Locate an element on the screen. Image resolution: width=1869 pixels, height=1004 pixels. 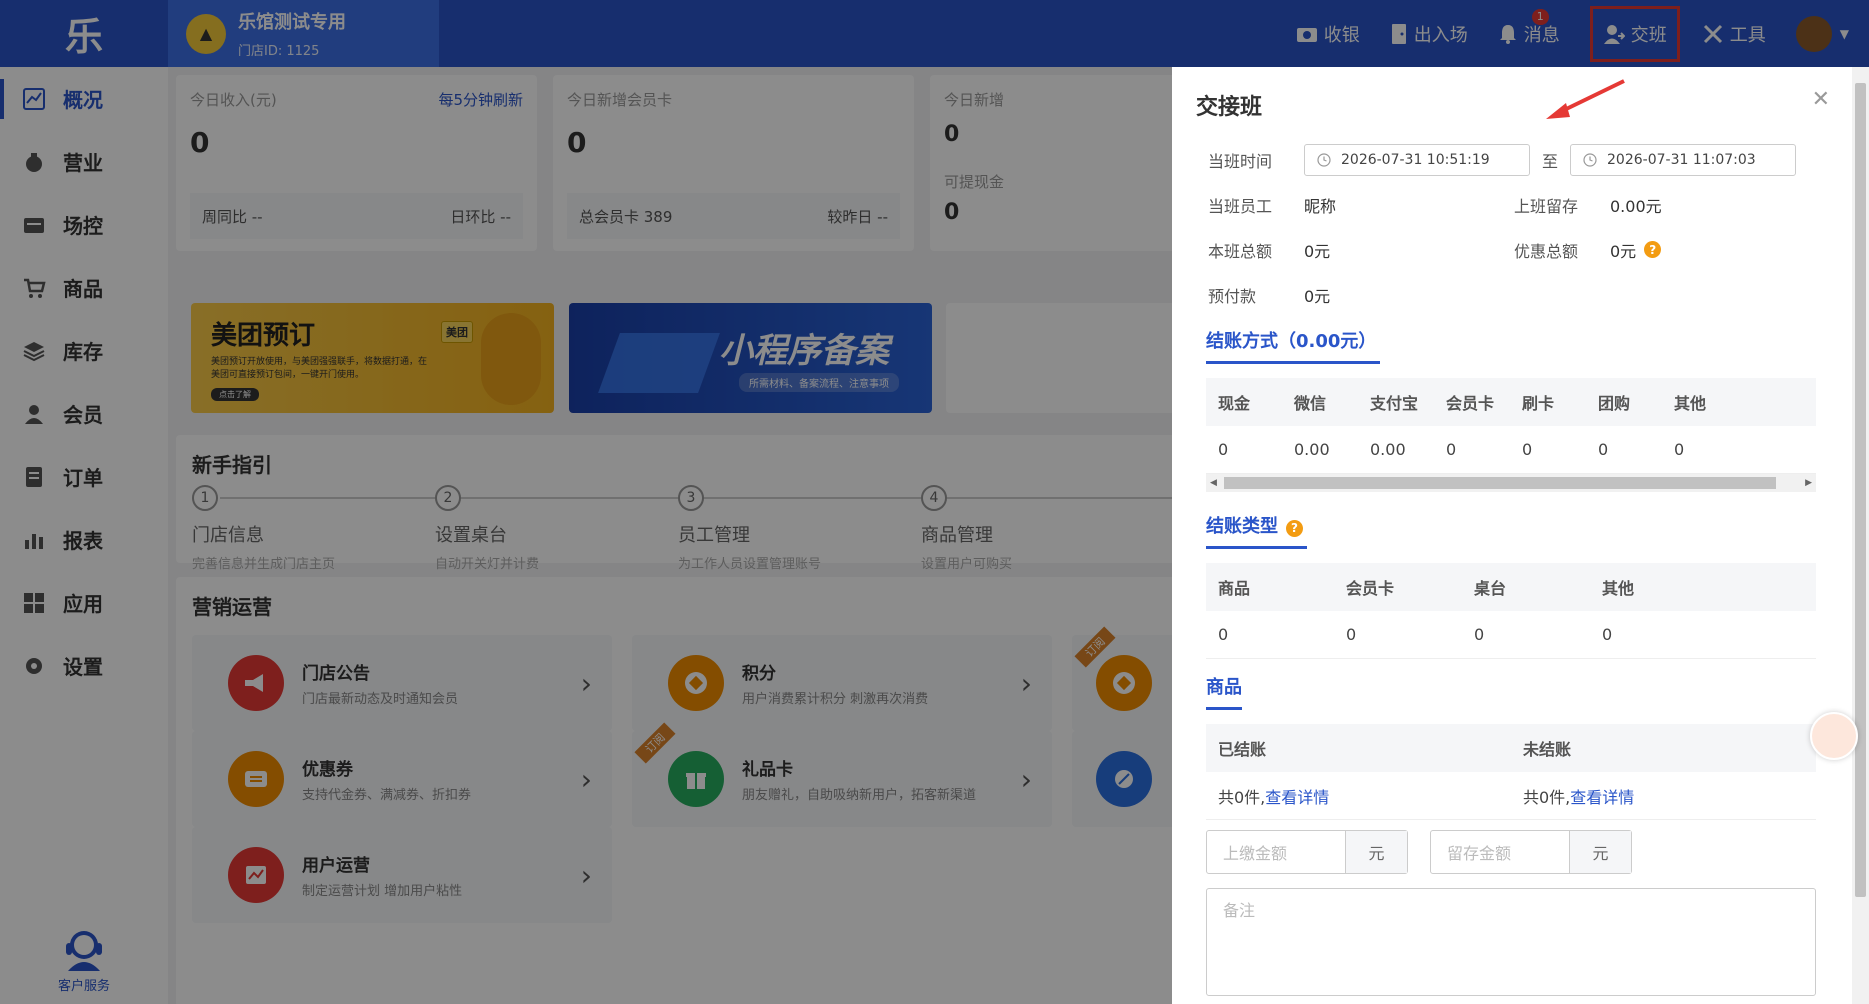
payment-table-header: 现金 微信 支付宝 会员卡 刷卡 团购 其他 is located at coordinates (1511, 402).